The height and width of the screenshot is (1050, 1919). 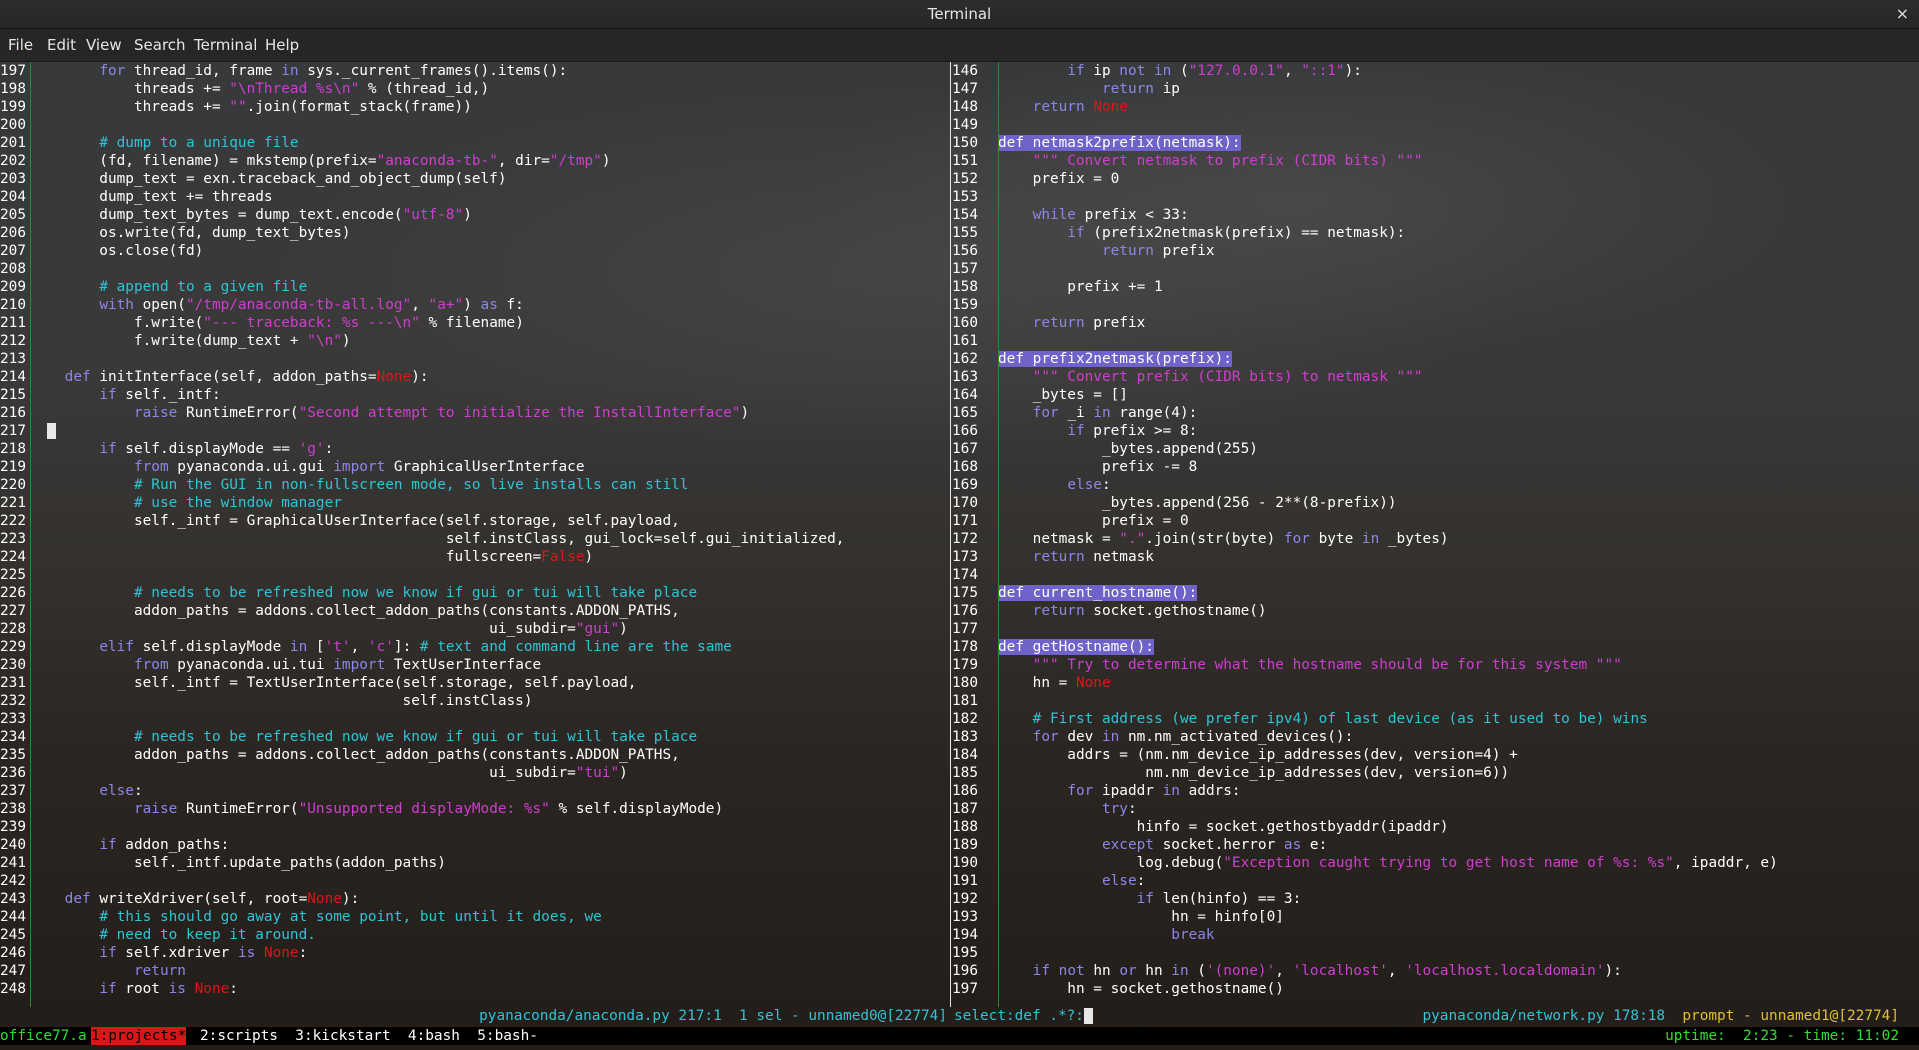 What do you see at coordinates (474, 953) in the screenshot?
I see `code-line: 246 if self.xdriver is None:` at bounding box center [474, 953].